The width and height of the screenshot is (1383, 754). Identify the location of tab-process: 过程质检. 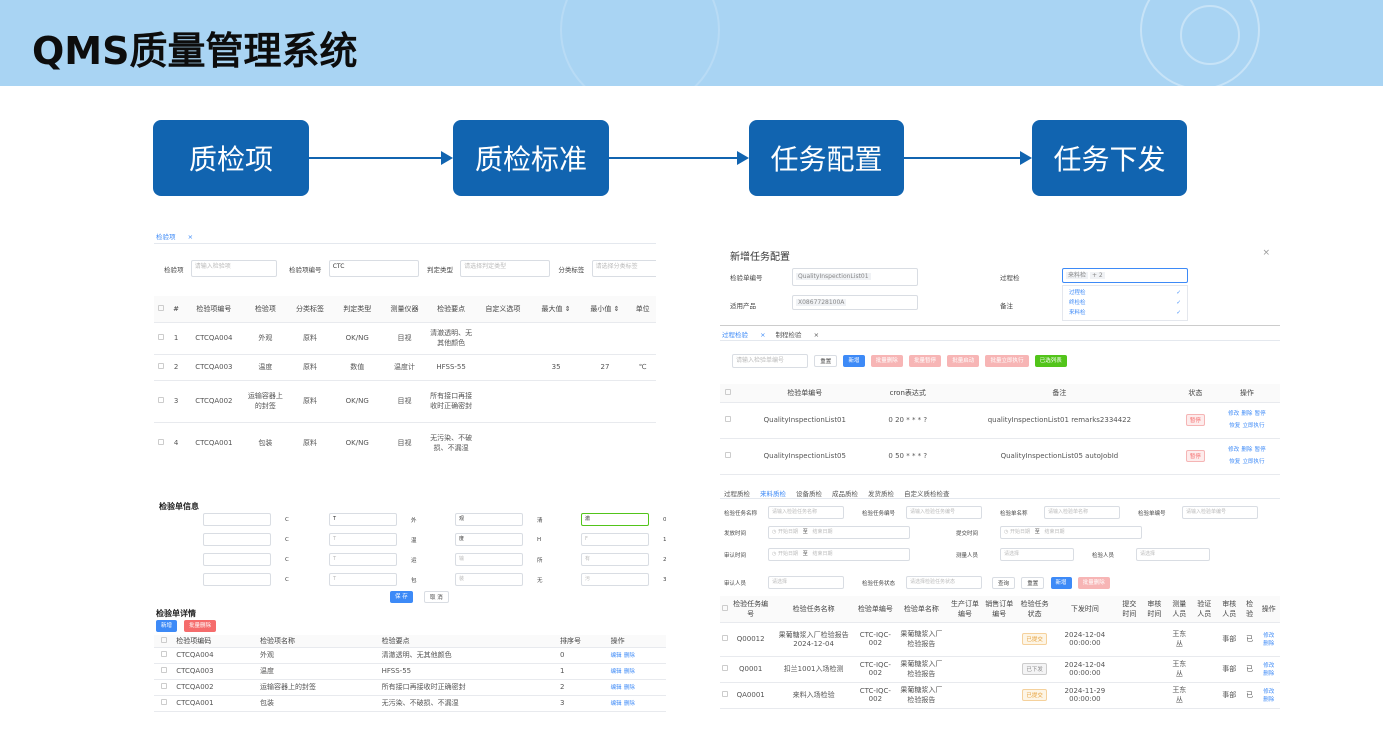
(737, 494).